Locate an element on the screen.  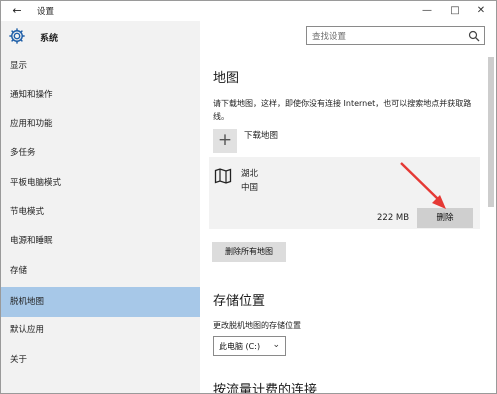
annotation-arrow-icon is located at coordinates (423, 185).